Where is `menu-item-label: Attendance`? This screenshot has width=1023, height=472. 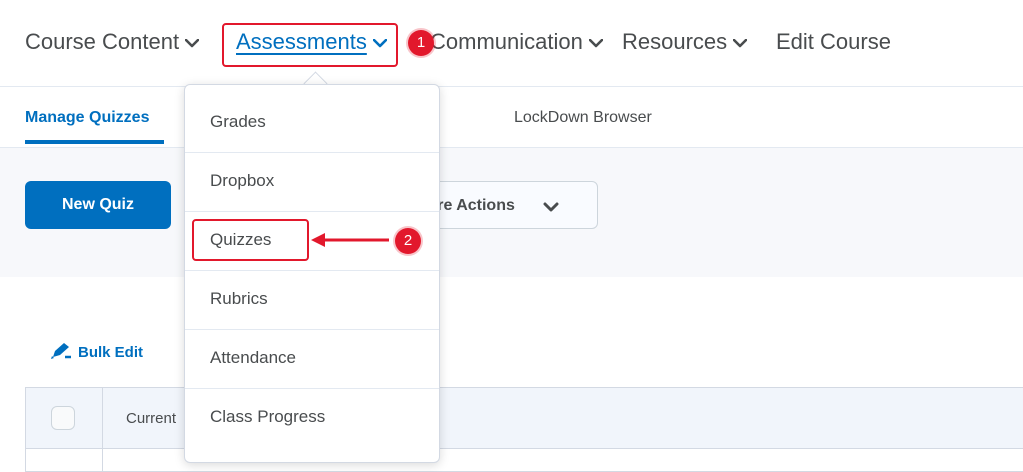 menu-item-label: Attendance is located at coordinates (253, 357).